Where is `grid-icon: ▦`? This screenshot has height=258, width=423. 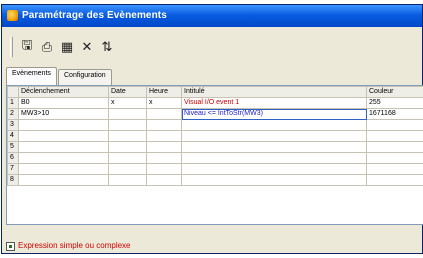 grid-icon: ▦ is located at coordinates (67, 47).